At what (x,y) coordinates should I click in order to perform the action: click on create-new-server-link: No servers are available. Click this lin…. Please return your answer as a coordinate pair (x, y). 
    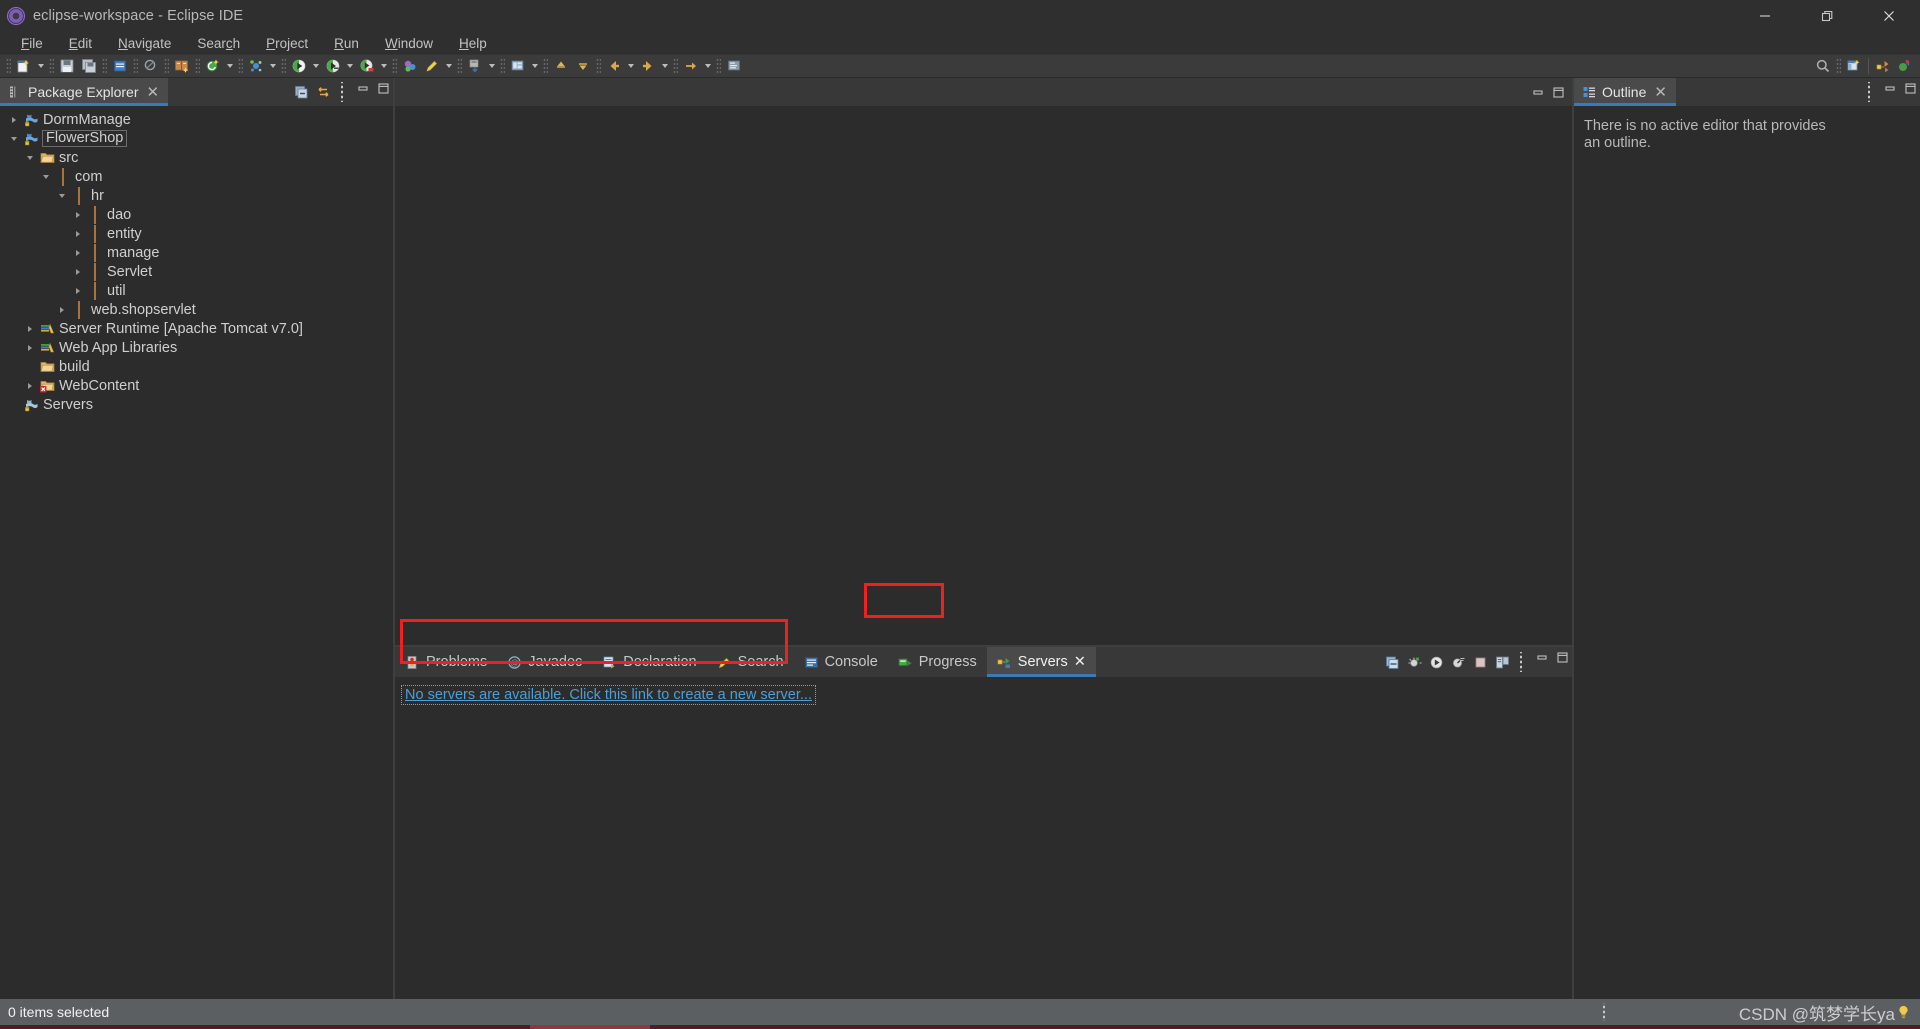
    Looking at the image, I should click on (608, 695).